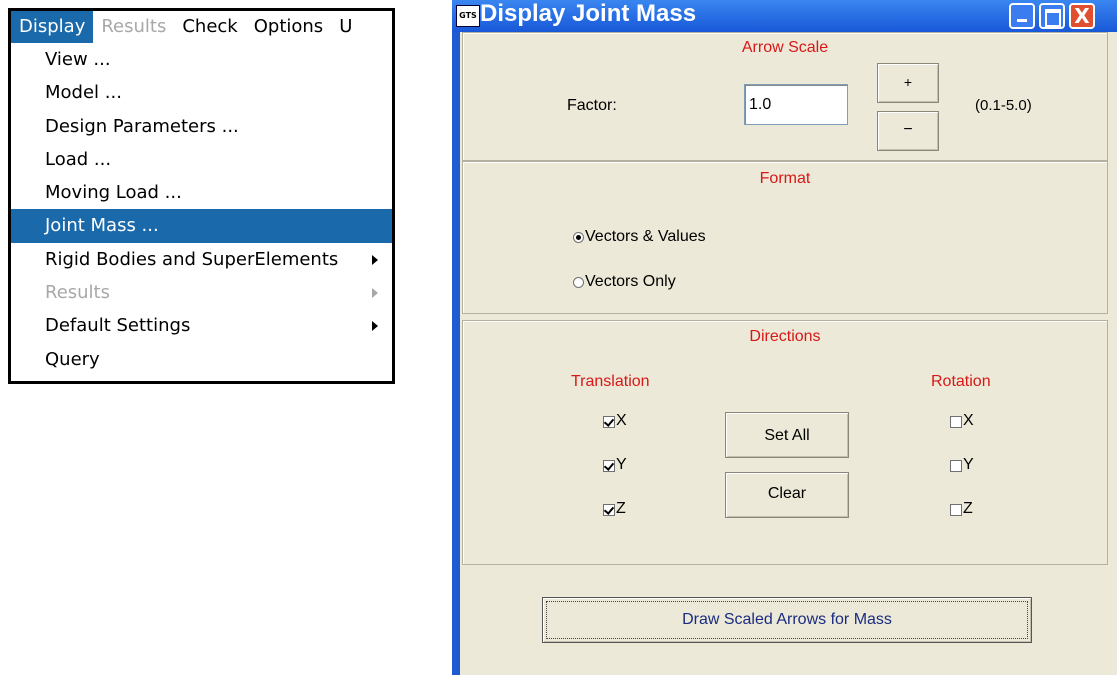 The height and width of the screenshot is (675, 1117). I want to click on clear-button: Clear, so click(787, 495).